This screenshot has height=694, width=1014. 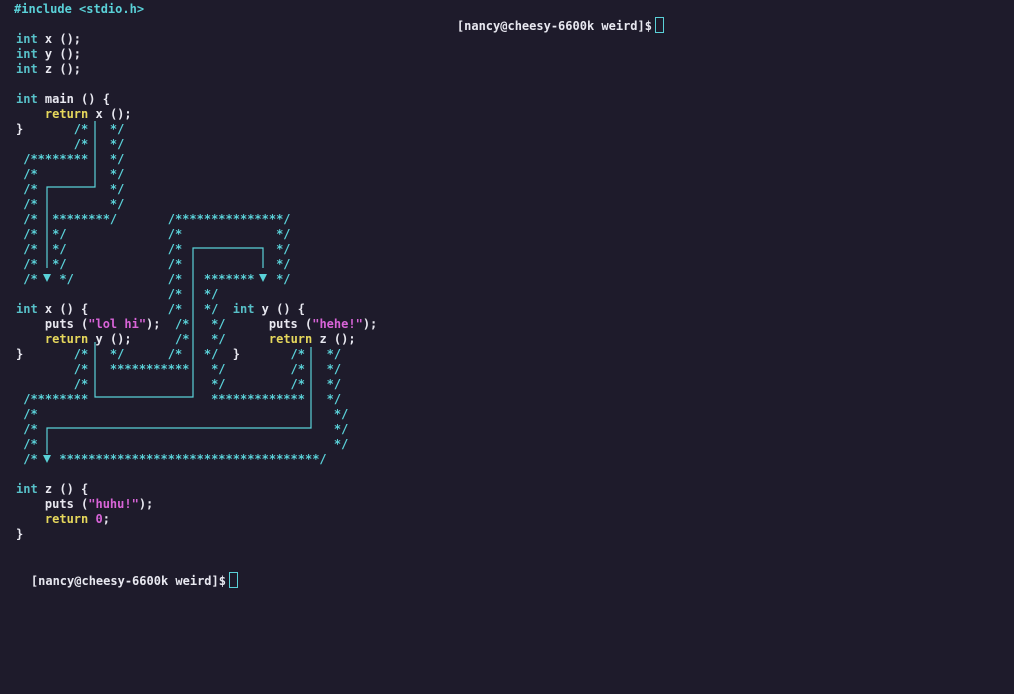 I want to click on arrow-path-x-to-y, so click(x=179, y=322).